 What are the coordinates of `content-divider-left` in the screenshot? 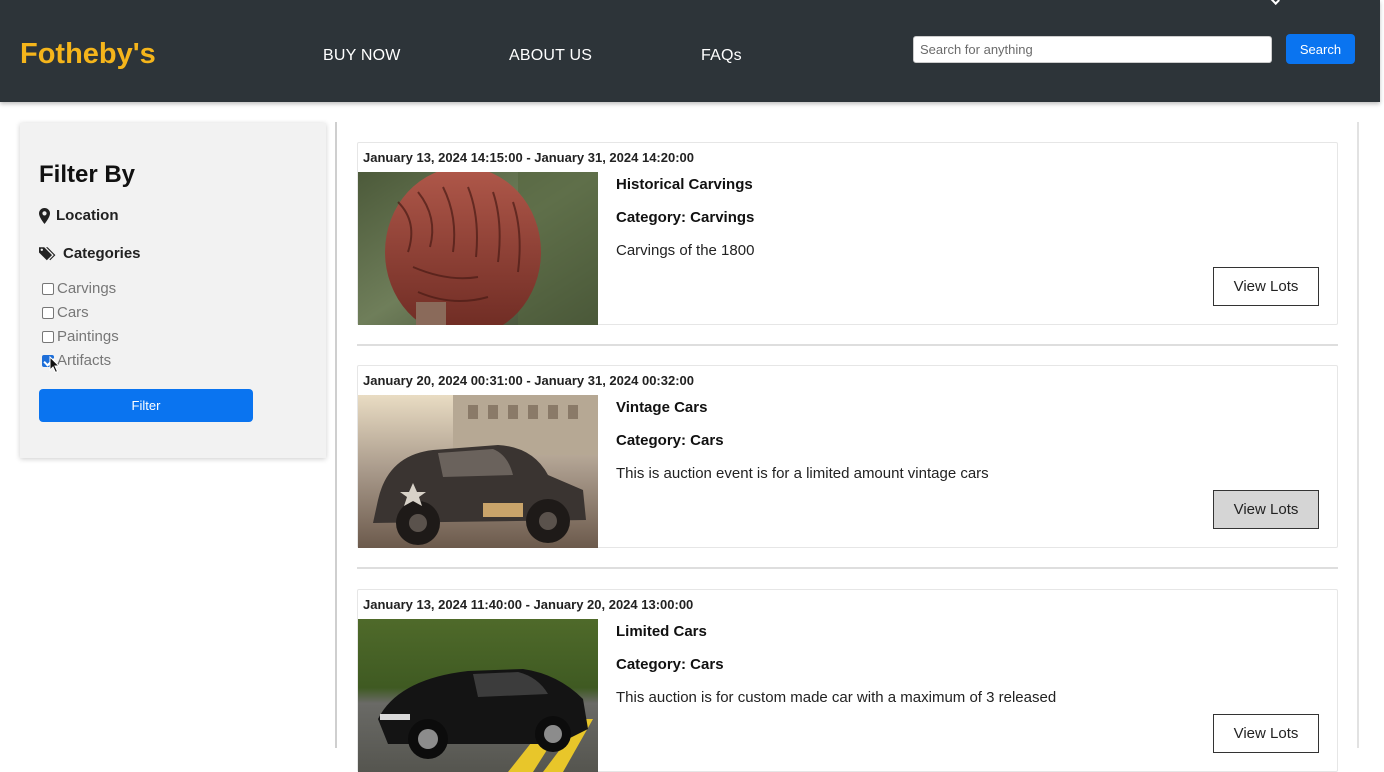 It's located at (336, 435).